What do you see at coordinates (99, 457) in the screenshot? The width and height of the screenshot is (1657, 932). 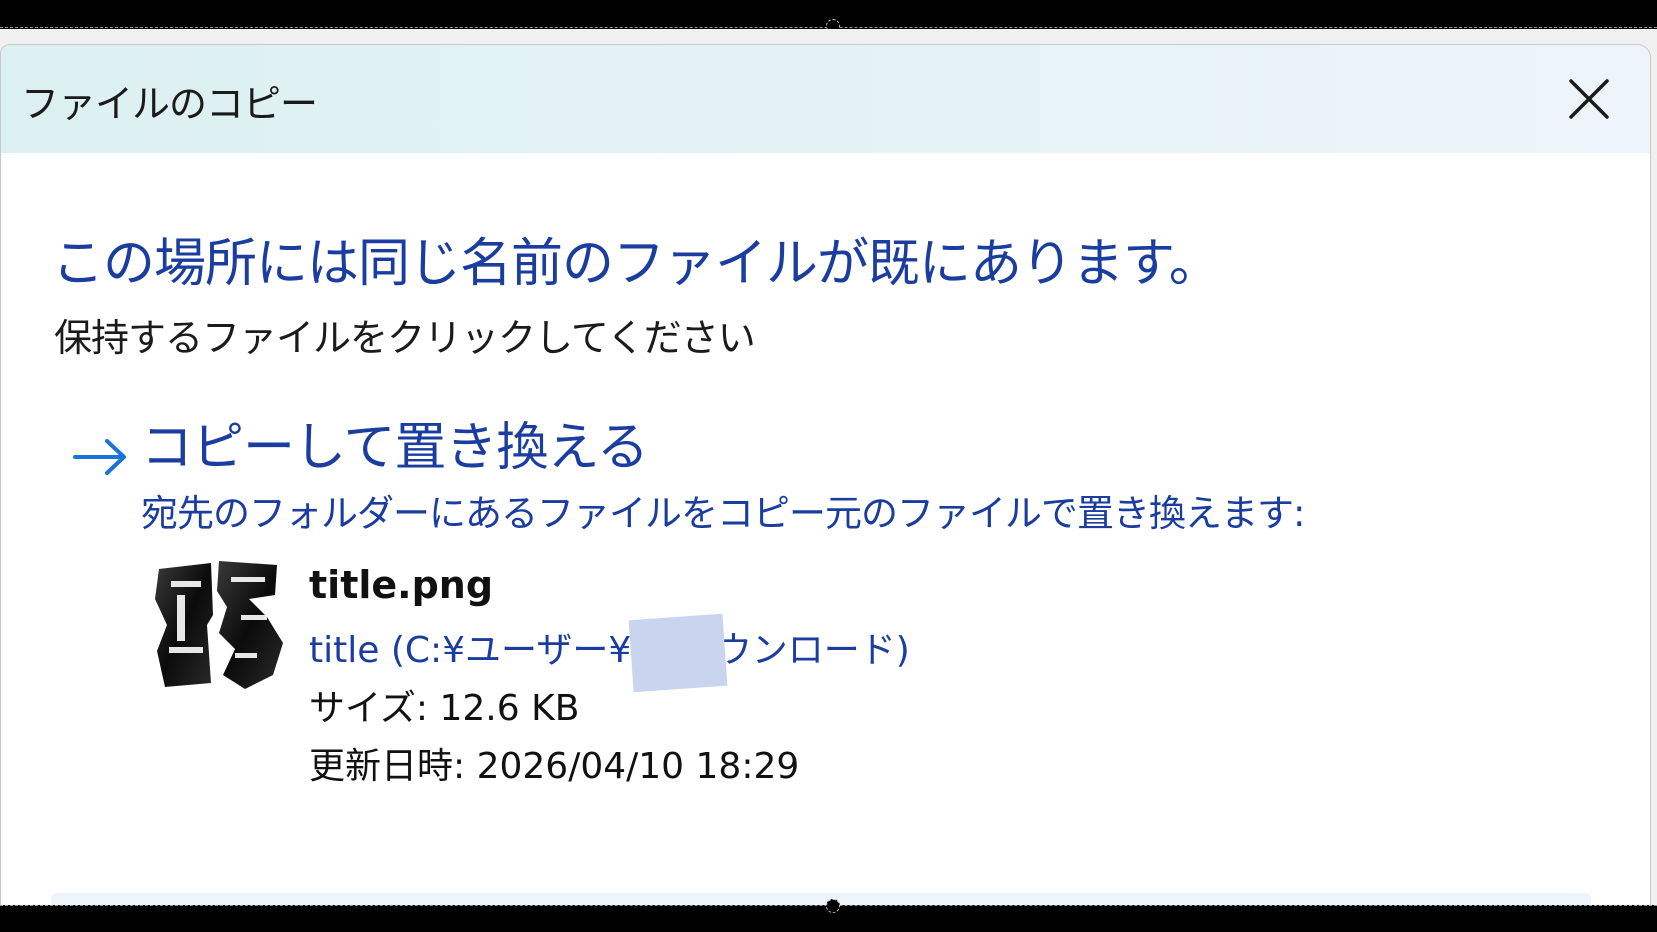 I see `arrow-right-icon` at bounding box center [99, 457].